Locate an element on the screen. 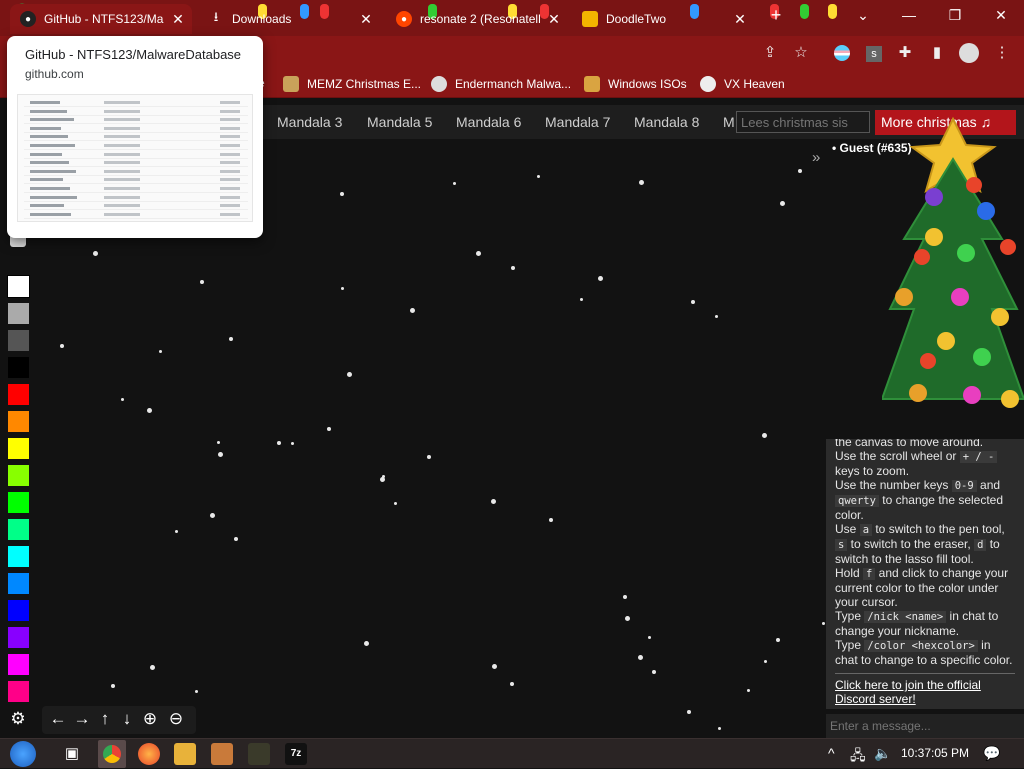  tab-downloads: ⭳ Downloads ✕ is located at coordinates (289, 19).